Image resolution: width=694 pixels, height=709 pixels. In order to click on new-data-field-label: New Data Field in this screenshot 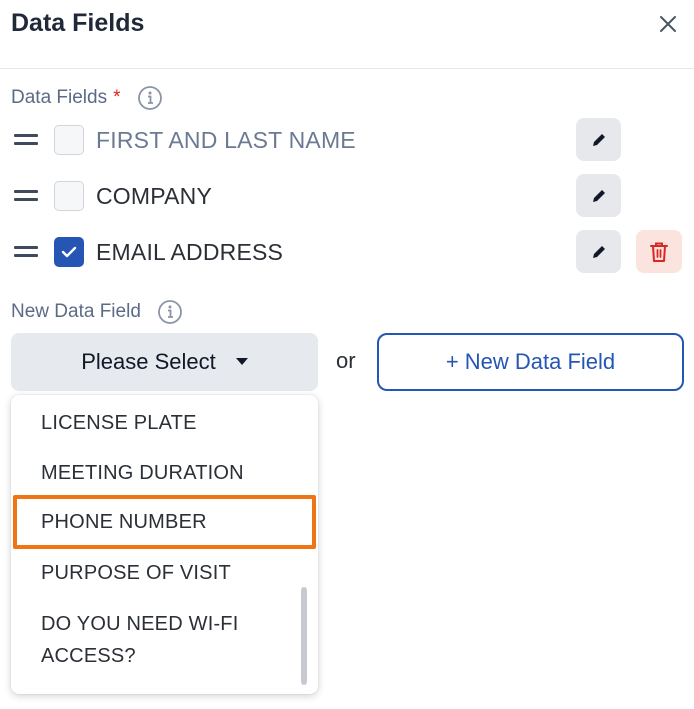, I will do `click(97, 312)`.